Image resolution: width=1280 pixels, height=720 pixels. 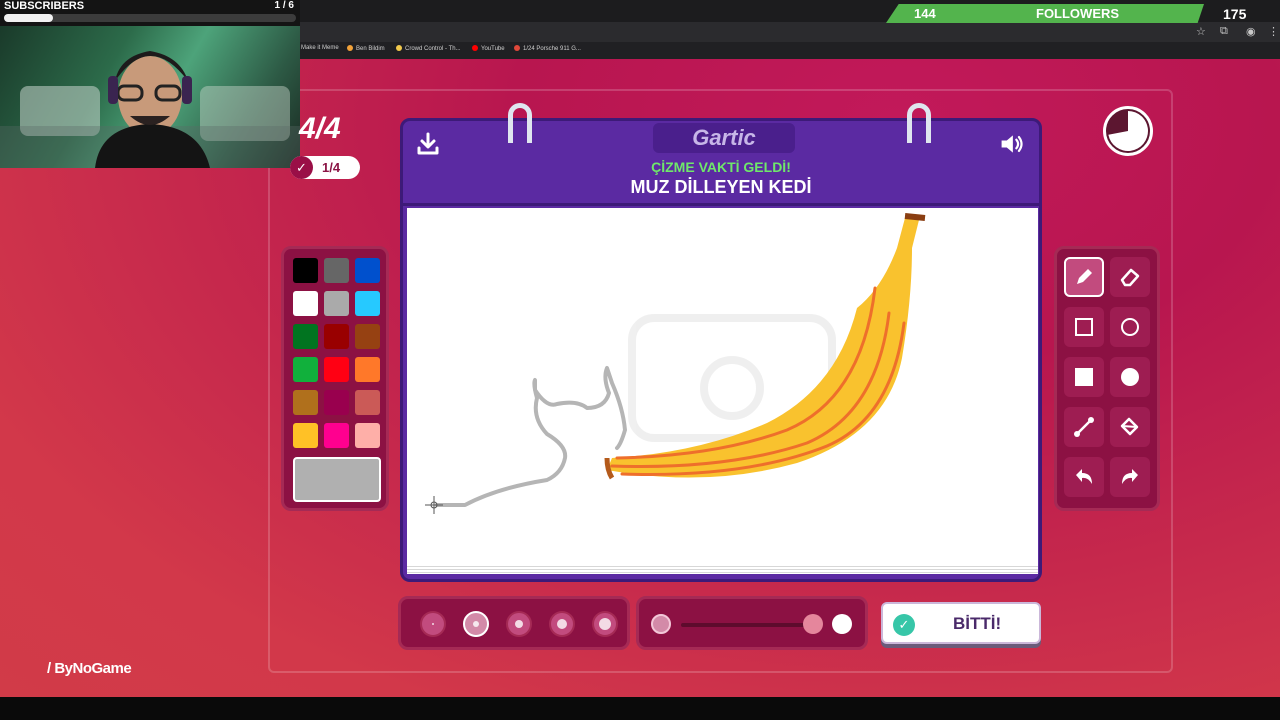 What do you see at coordinates (284, 5) in the screenshot?
I see `subscribers-count: 1 / 6` at bounding box center [284, 5].